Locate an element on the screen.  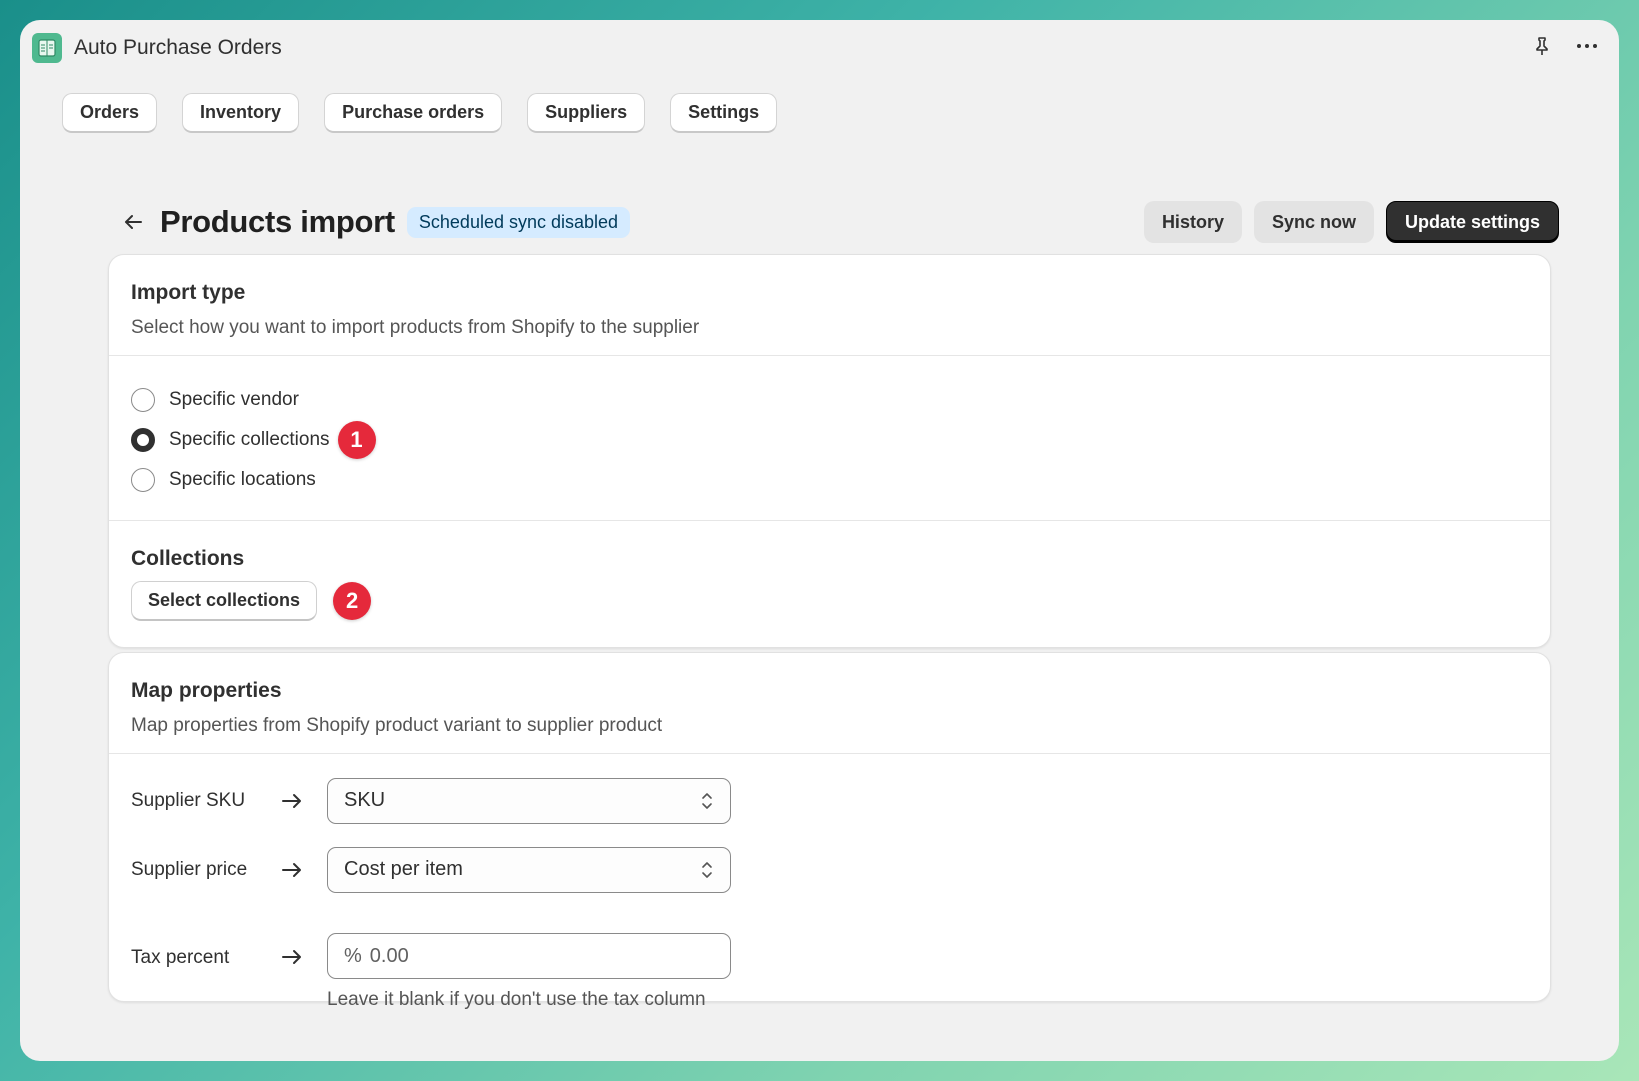
update-settings-button: Update settings is located at coordinates (1472, 222).